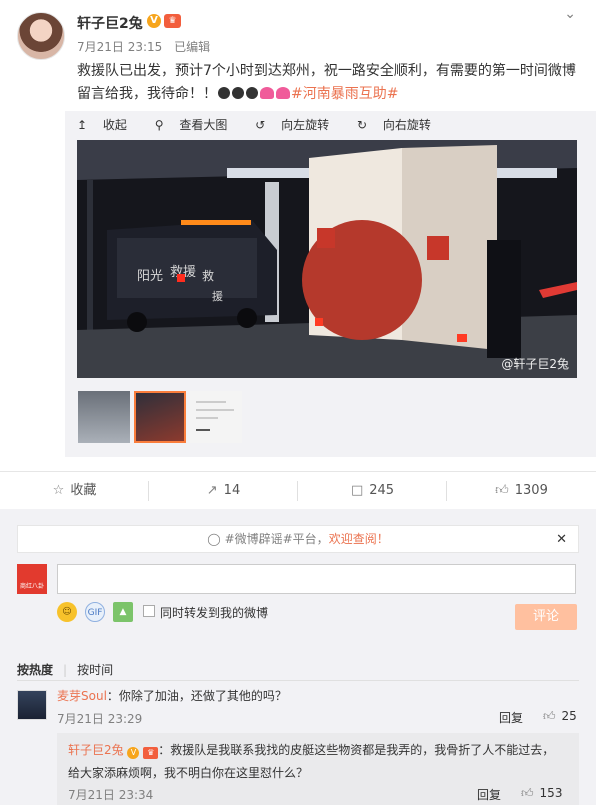 The width and height of the screenshot is (596, 805). Describe the element at coordinates (305, 125) in the screenshot. I see `rotate-left-label: 向左旋转` at that location.